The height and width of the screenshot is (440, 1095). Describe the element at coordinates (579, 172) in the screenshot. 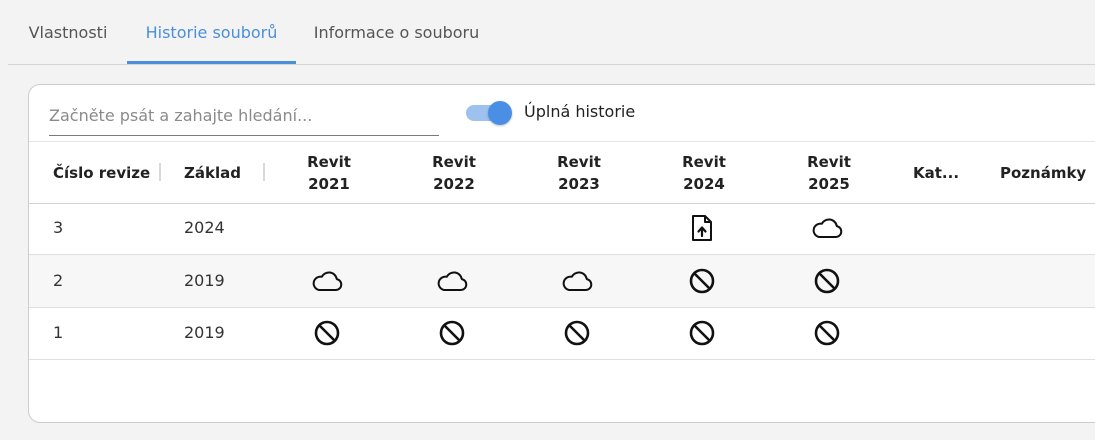

I see `column-header-revit-2023: Revit 2023` at that location.